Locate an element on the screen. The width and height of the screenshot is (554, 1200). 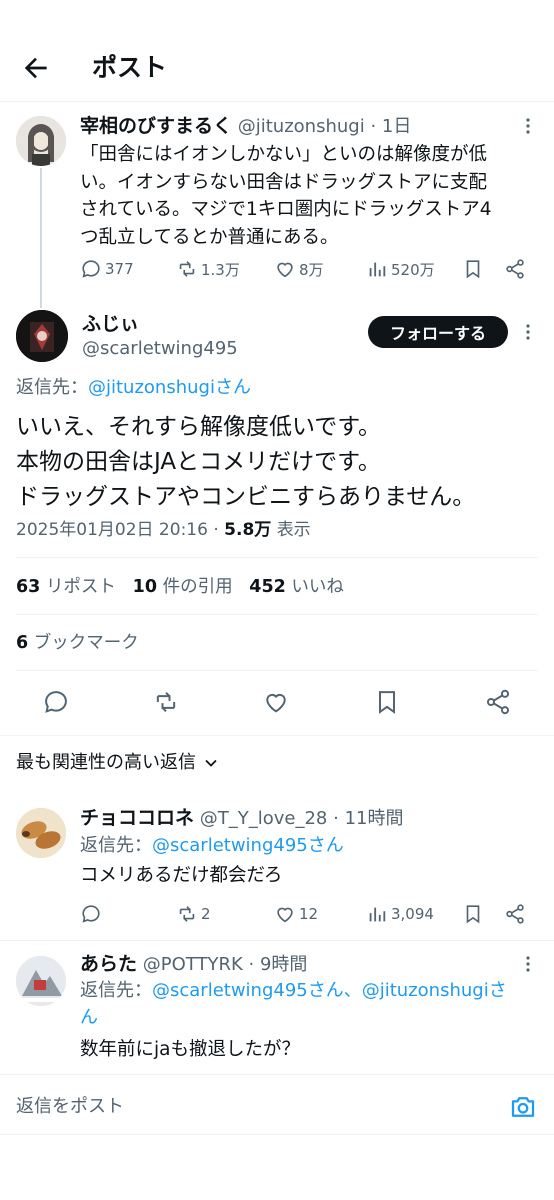
reply2-time: 9時間 is located at coordinates (283, 964).